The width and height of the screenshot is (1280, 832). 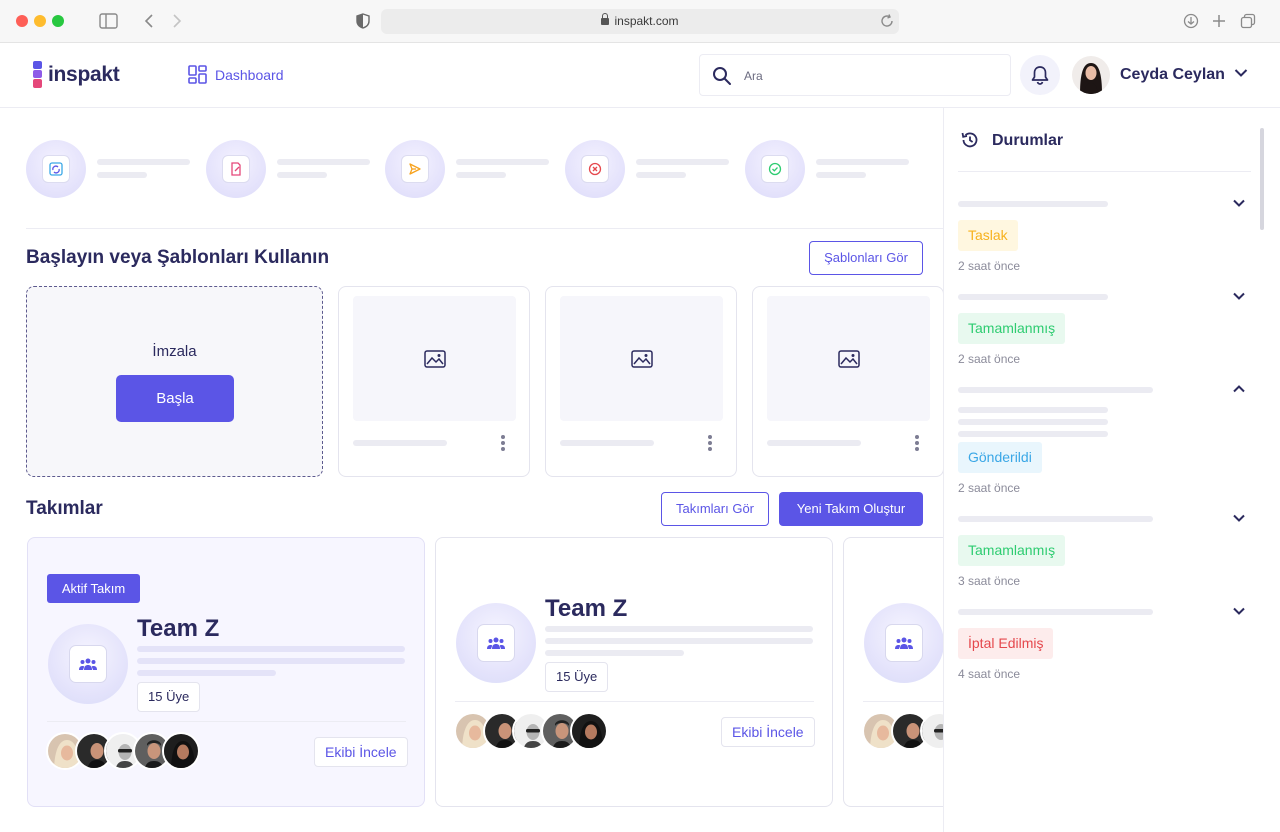 I want to click on status-panel-title: Durumlar, so click(x=1028, y=140).